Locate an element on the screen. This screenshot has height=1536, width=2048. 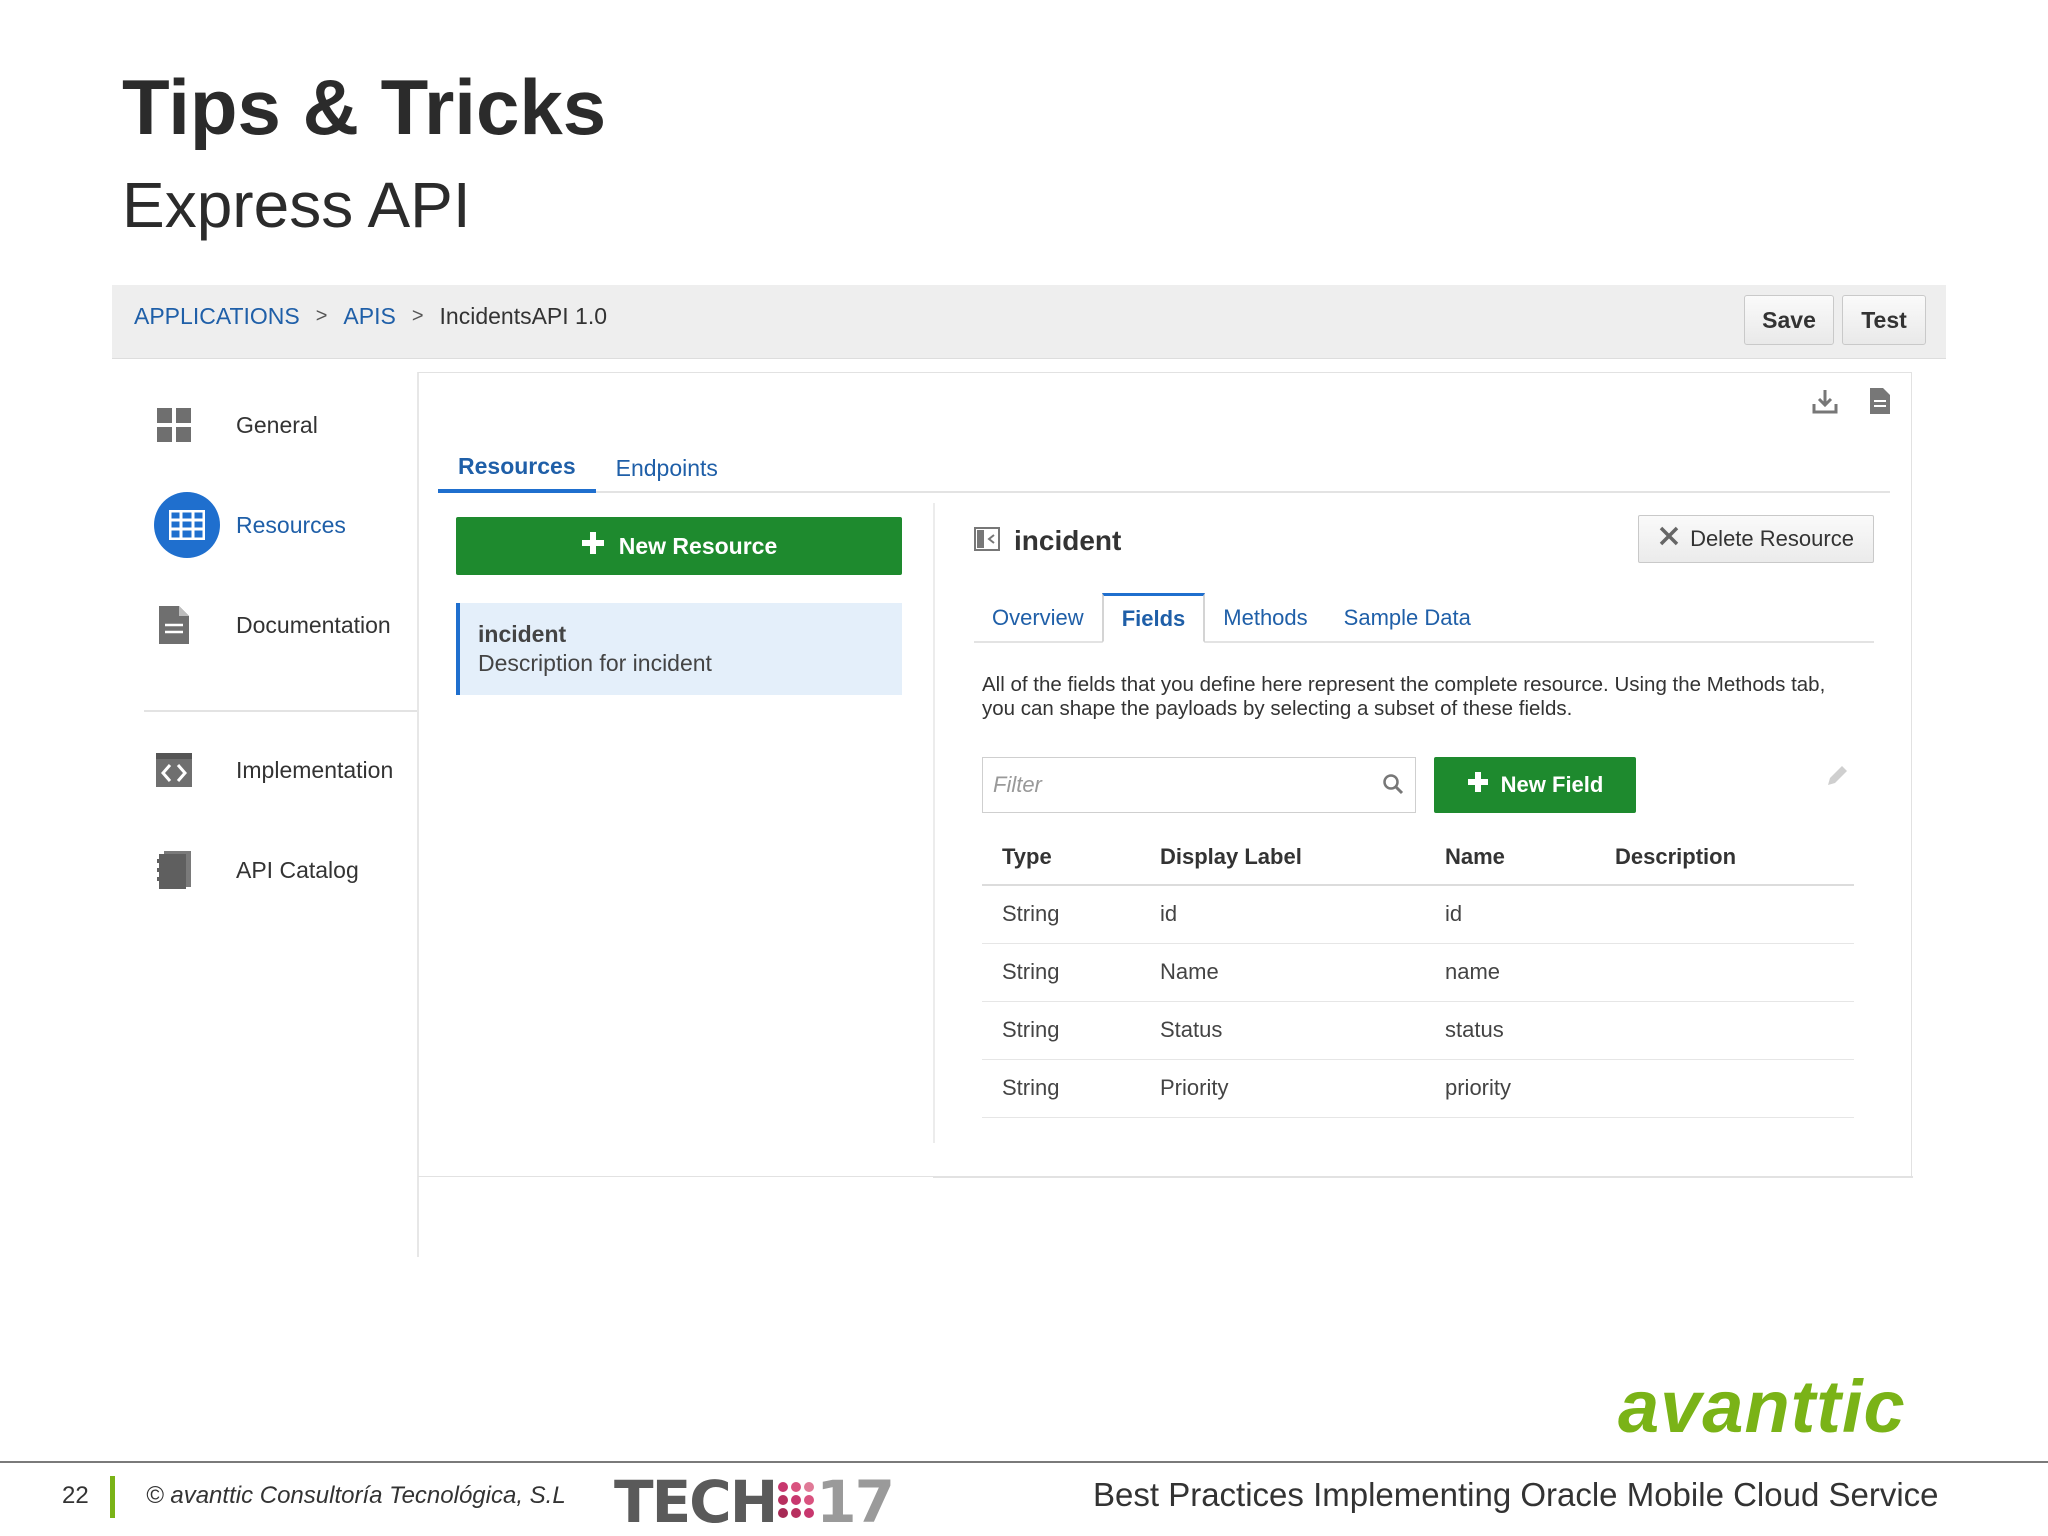
breadcrumb-current: IncidentsAPI 1.0 is located at coordinates (523, 316).